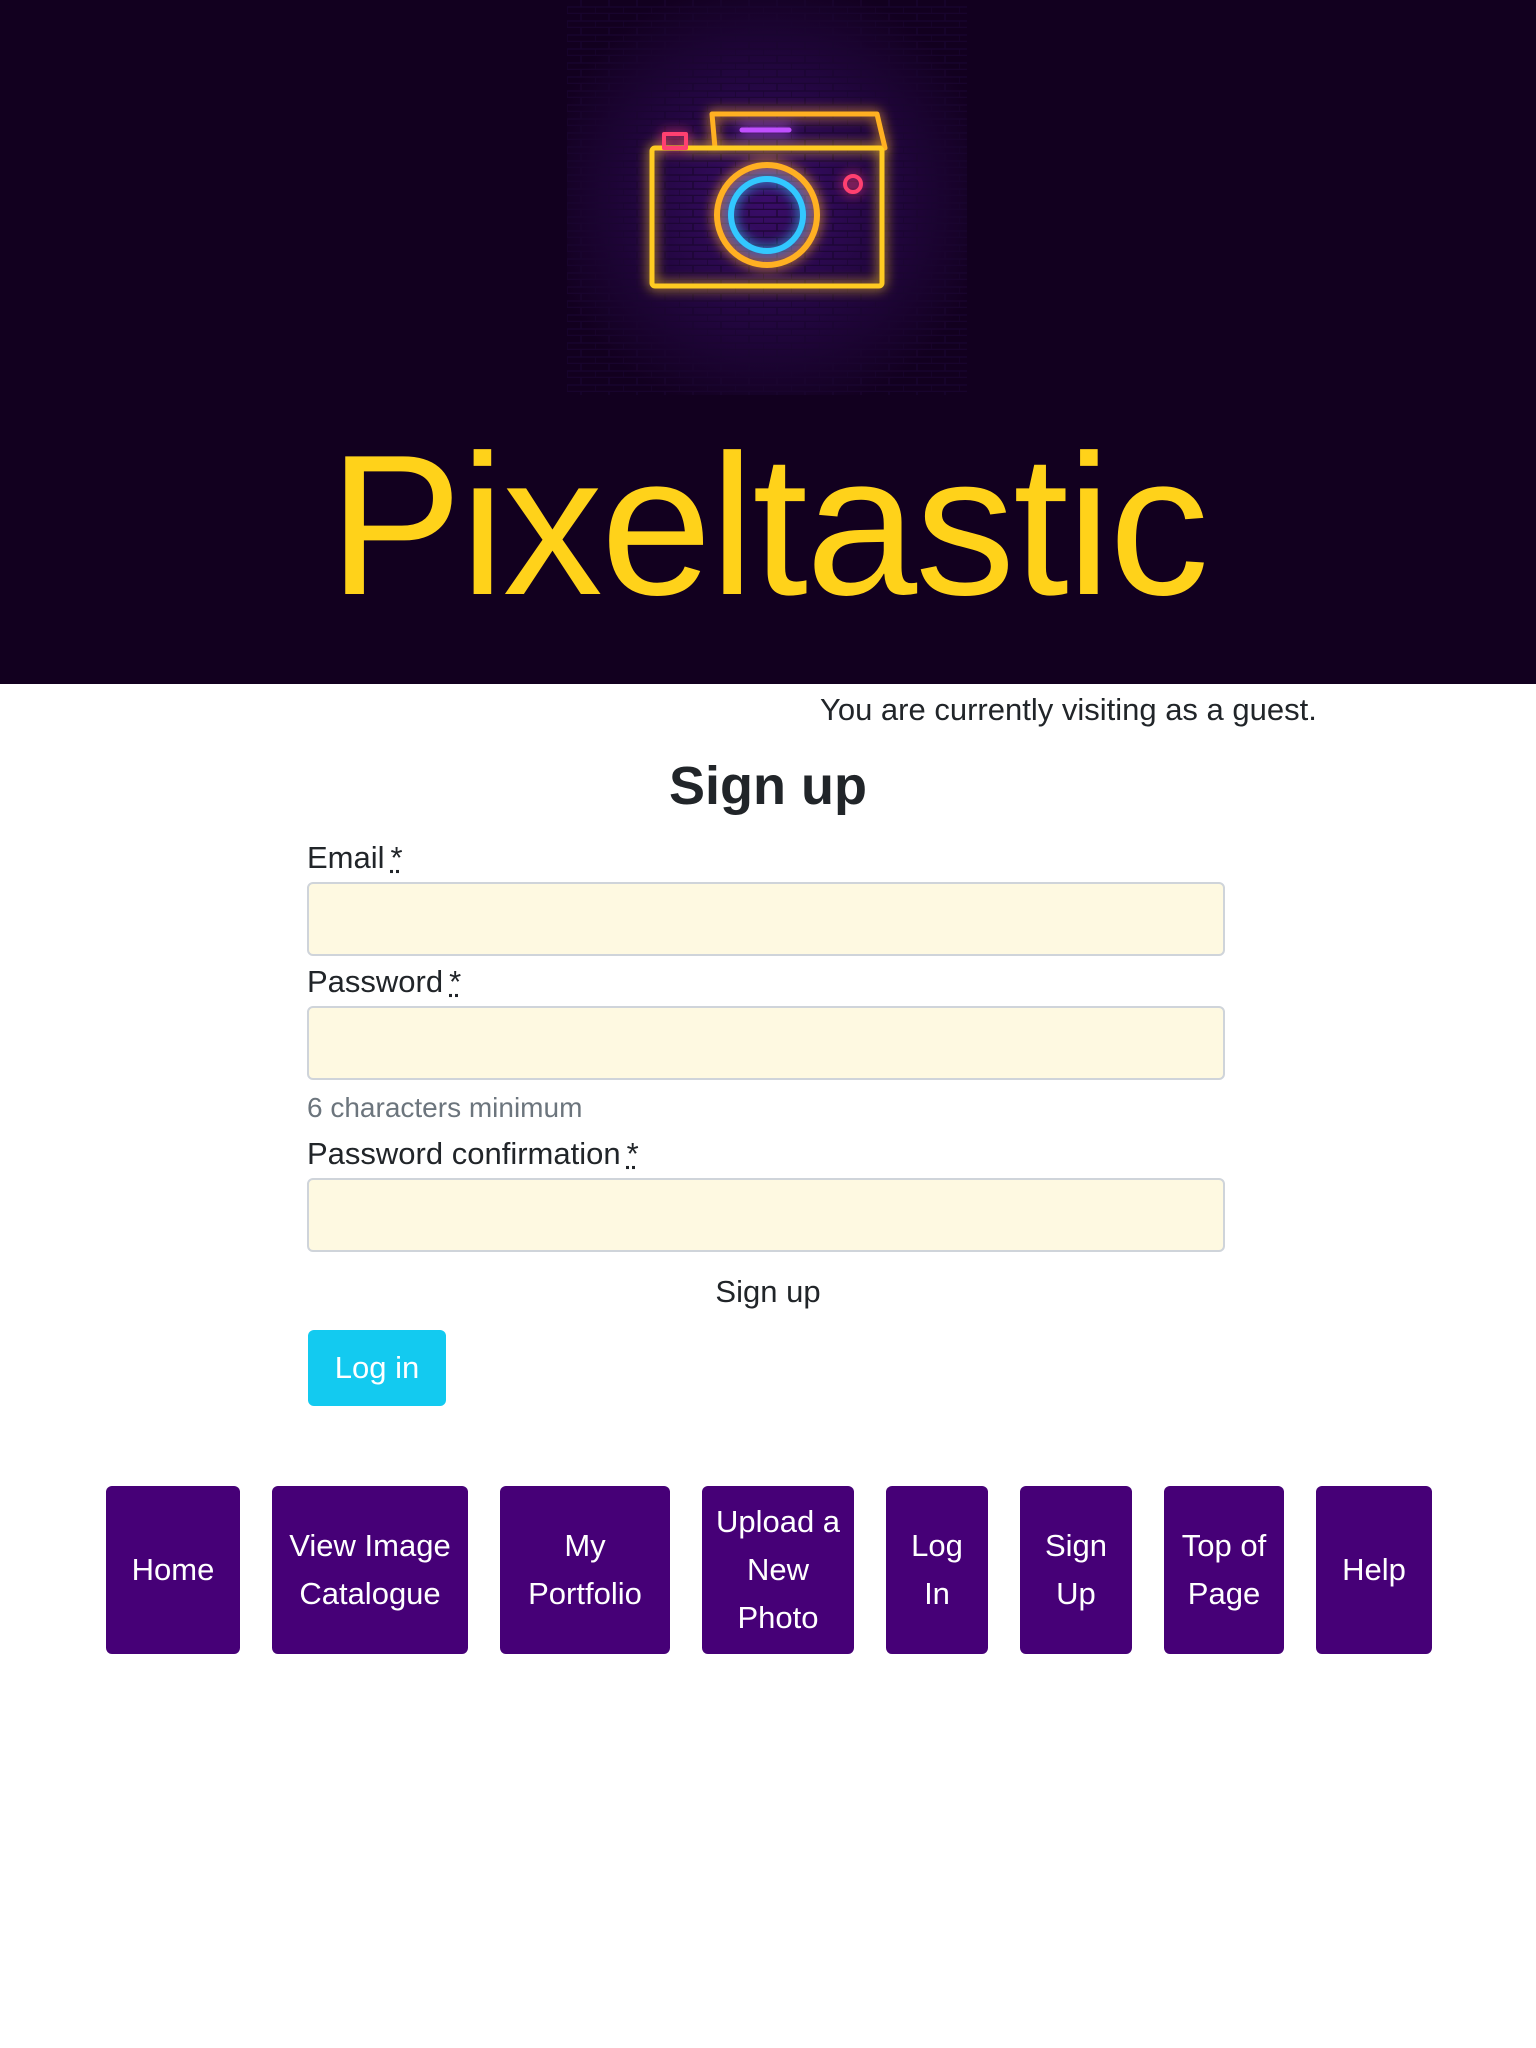 This screenshot has height=2048, width=1536. I want to click on email-label: Email *, so click(355, 858).